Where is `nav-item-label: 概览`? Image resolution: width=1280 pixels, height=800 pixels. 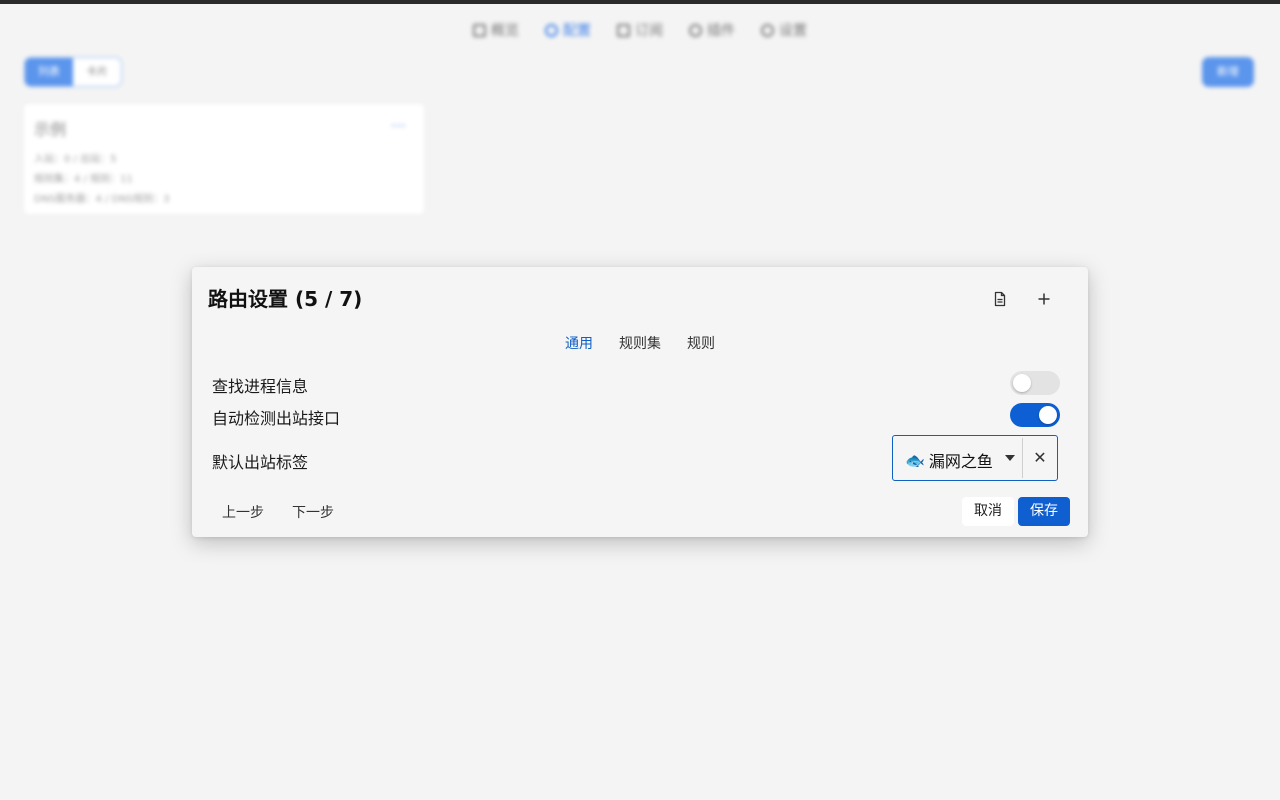
nav-item-label: 概览 is located at coordinates (505, 31).